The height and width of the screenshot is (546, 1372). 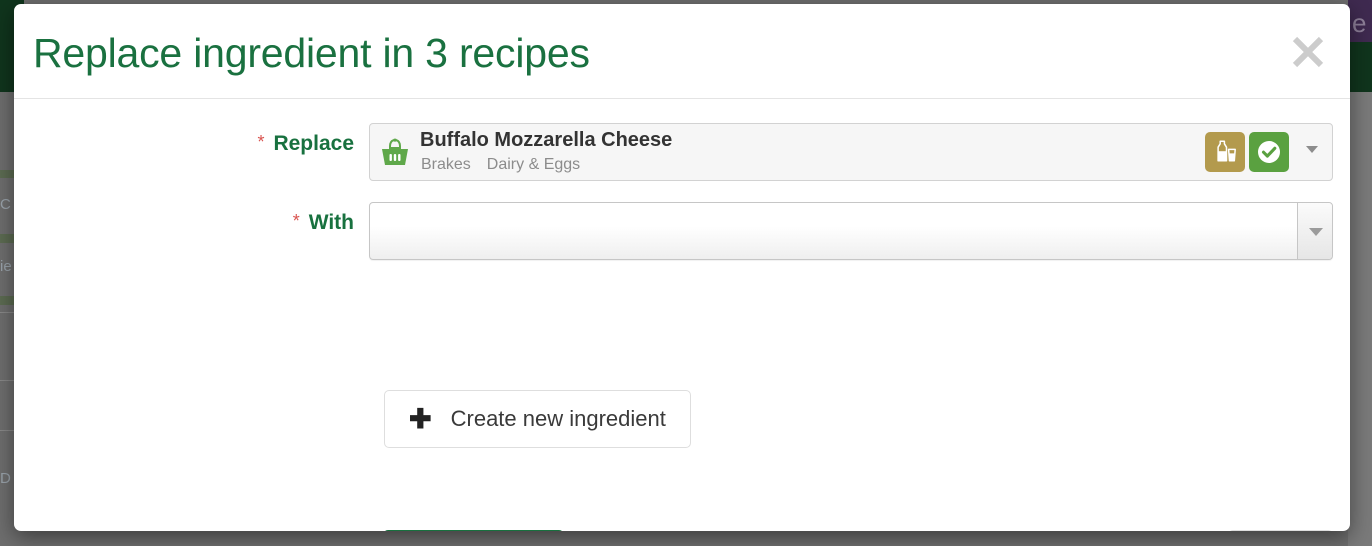 I want to click on background-app-header-right, so click(x=1360, y=67).